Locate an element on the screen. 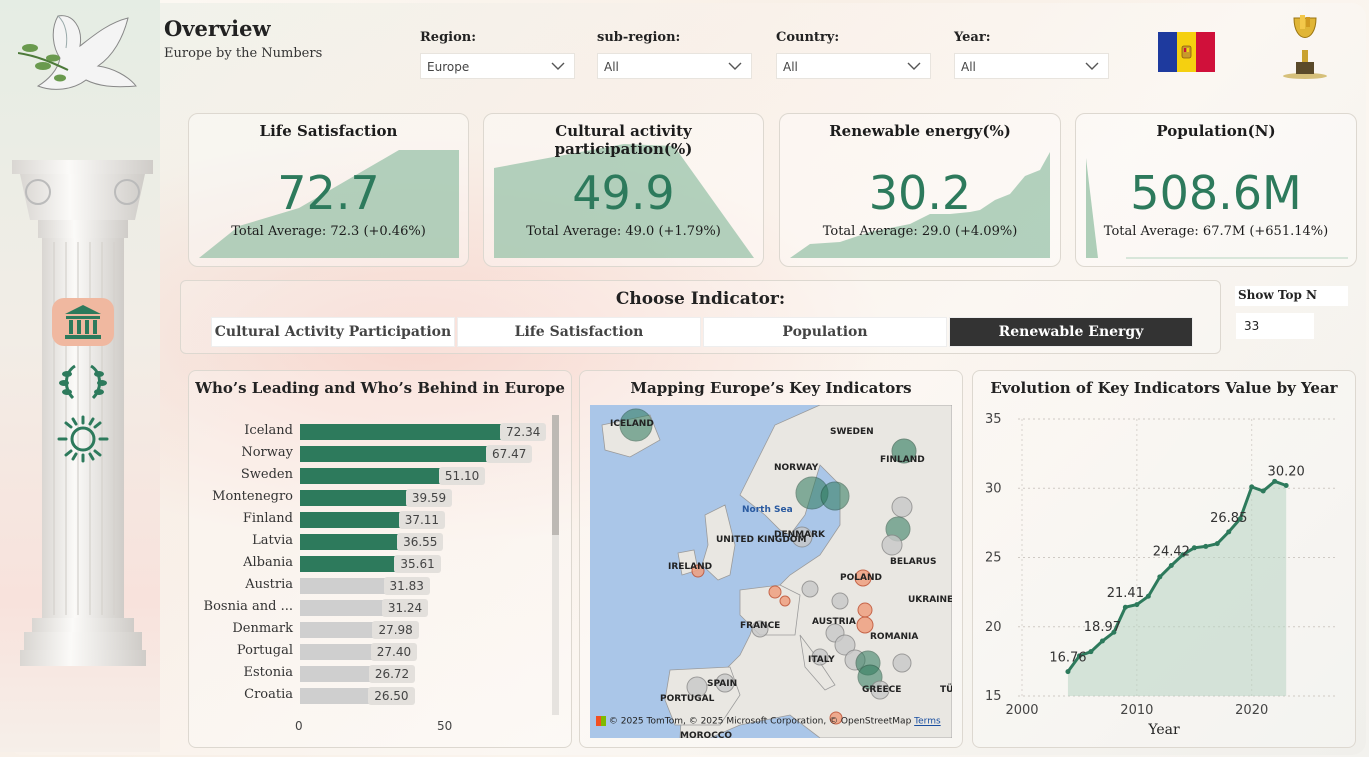 This screenshot has width=1369, height=757. bar-row: Latvia 36.55 is located at coordinates (381, 542).